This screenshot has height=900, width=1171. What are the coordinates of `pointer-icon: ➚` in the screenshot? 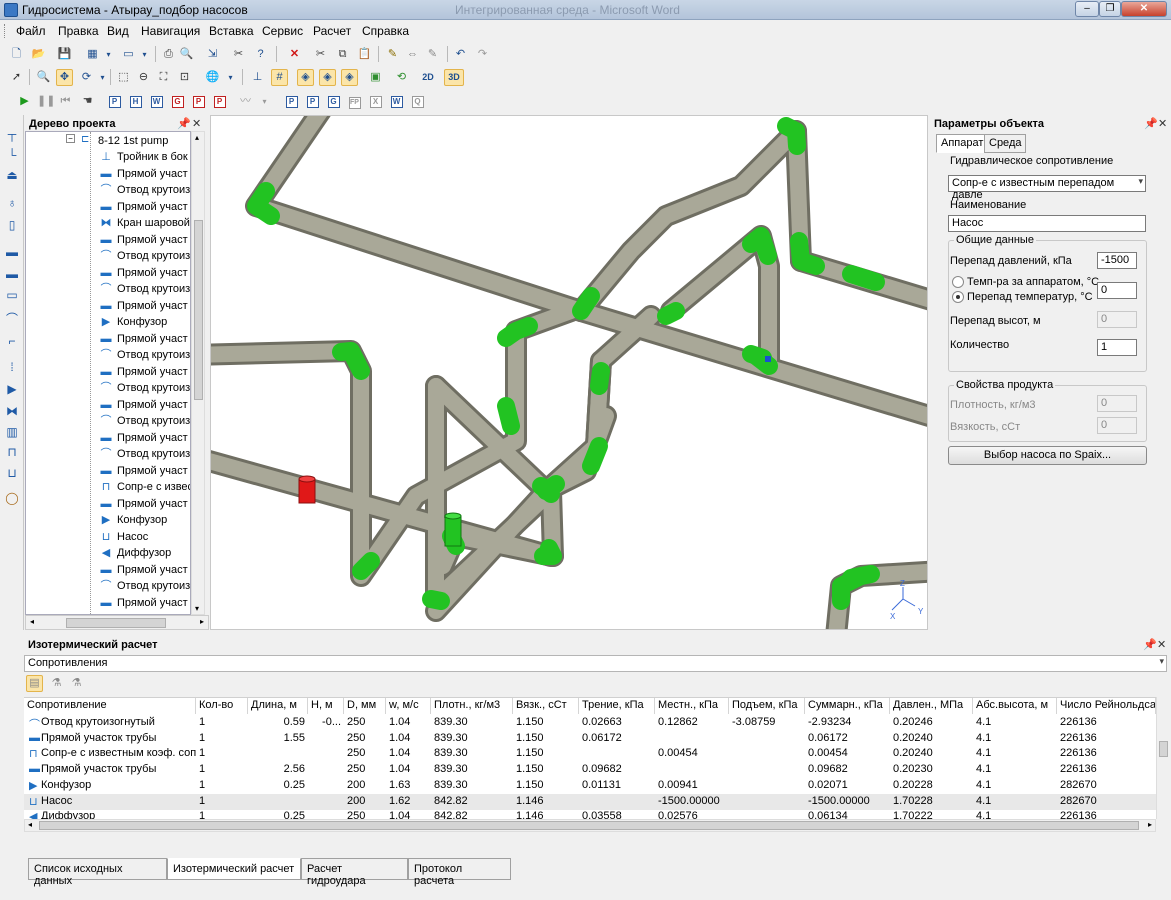 It's located at (16, 77).